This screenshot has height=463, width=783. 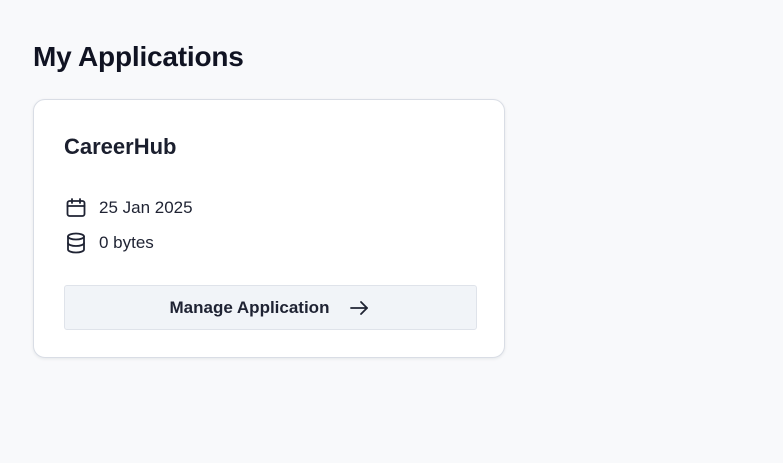 I want to click on application-storage: 0 bytes, so click(x=126, y=242).